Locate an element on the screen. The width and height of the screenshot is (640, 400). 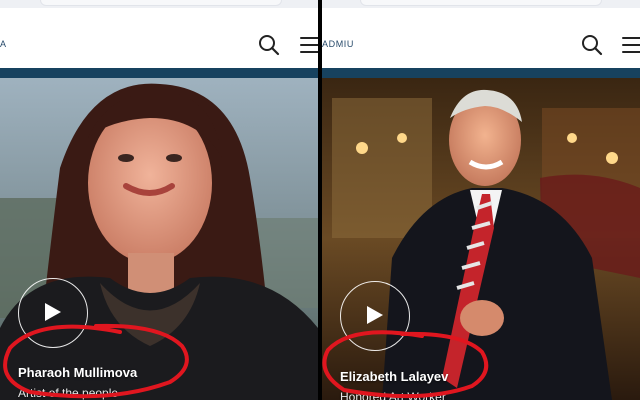
site-header: ADMIU is located at coordinates (481, 38).